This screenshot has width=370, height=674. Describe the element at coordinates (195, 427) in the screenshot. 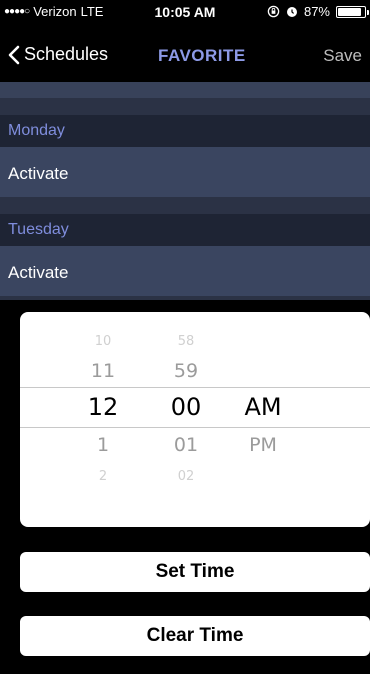

I see `selection-line-bottom` at that location.